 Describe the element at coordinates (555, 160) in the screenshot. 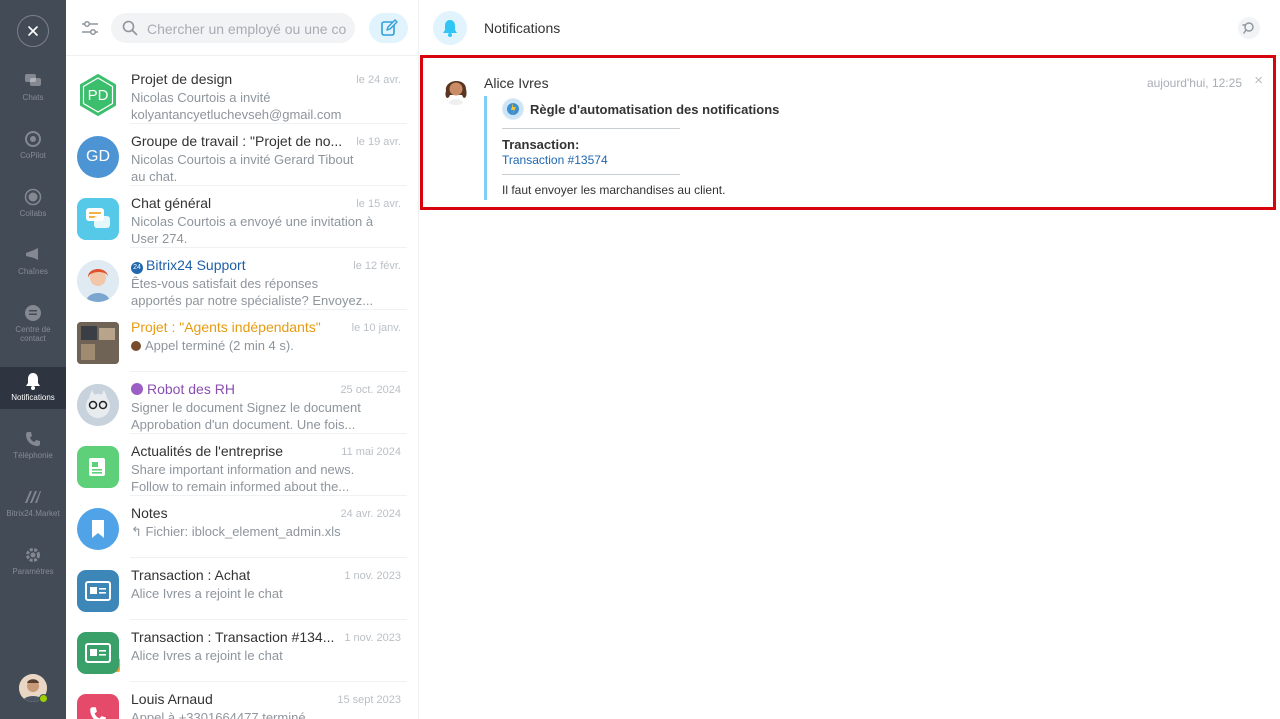

I see `transaction-link: Transaction #13574` at that location.